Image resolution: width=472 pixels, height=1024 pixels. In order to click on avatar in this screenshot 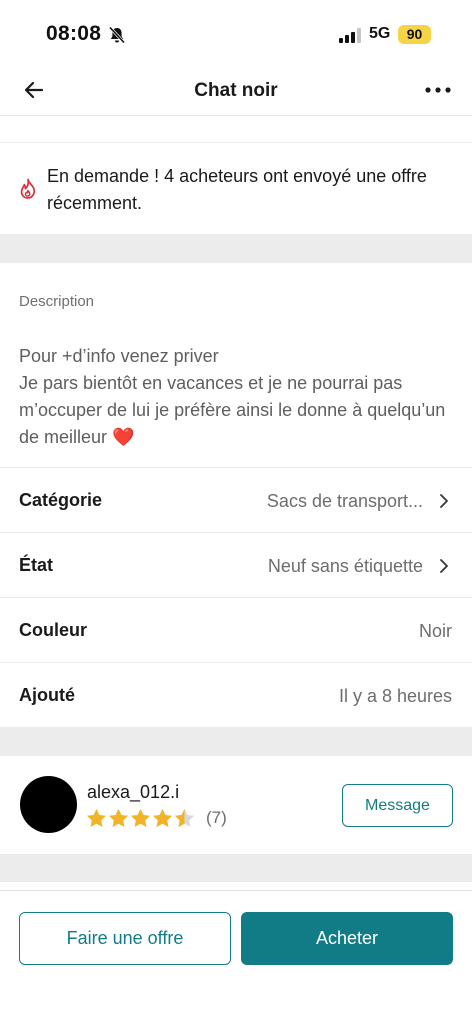, I will do `click(48, 804)`.